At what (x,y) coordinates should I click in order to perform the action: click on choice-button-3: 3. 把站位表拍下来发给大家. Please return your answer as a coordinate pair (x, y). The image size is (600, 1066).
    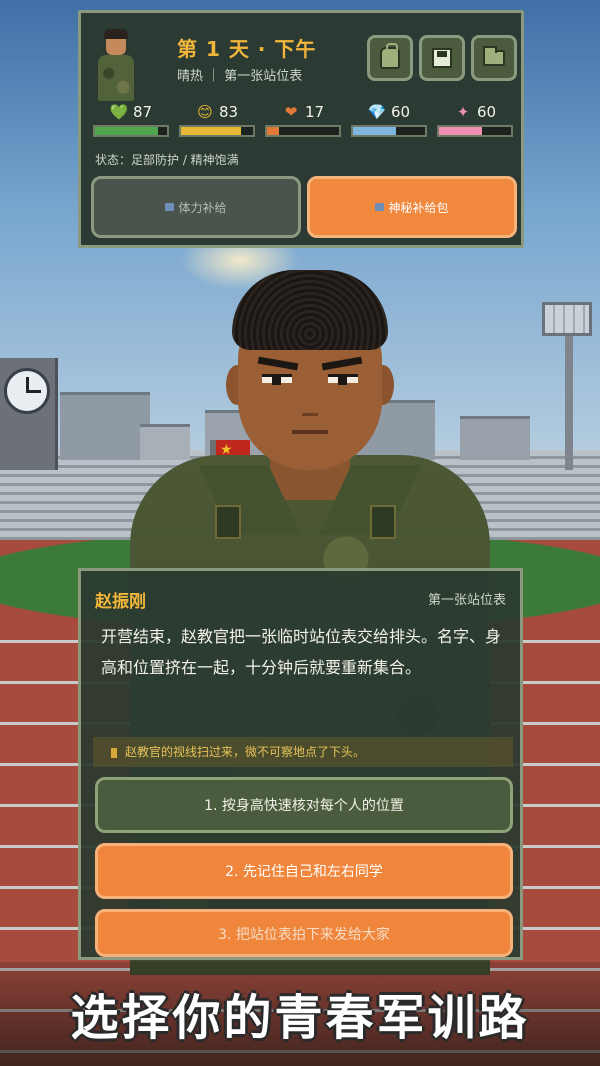
    Looking at the image, I should click on (304, 933).